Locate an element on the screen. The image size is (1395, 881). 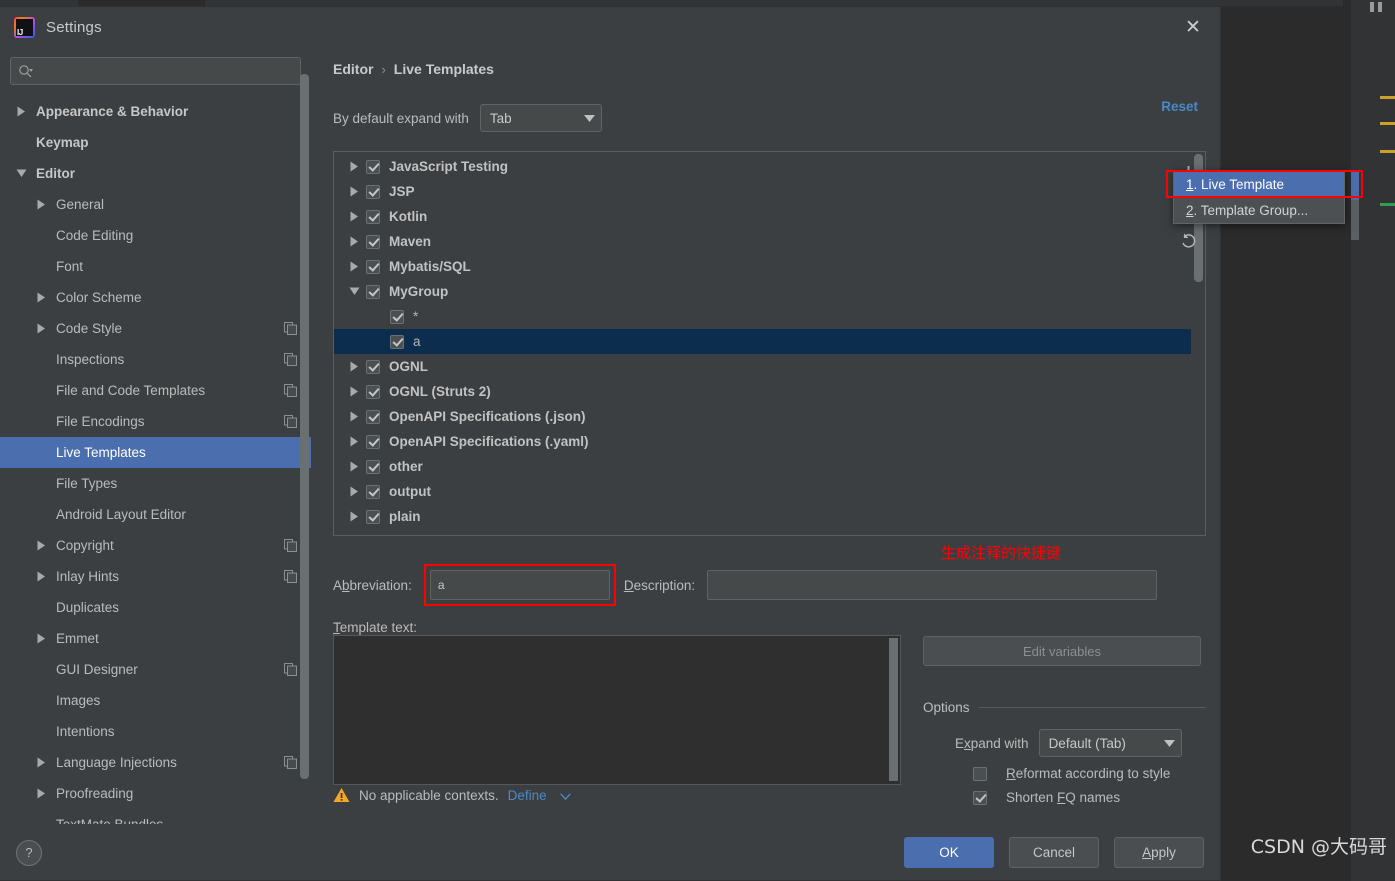
close-icon: ✕ is located at coordinates (1193, 28).